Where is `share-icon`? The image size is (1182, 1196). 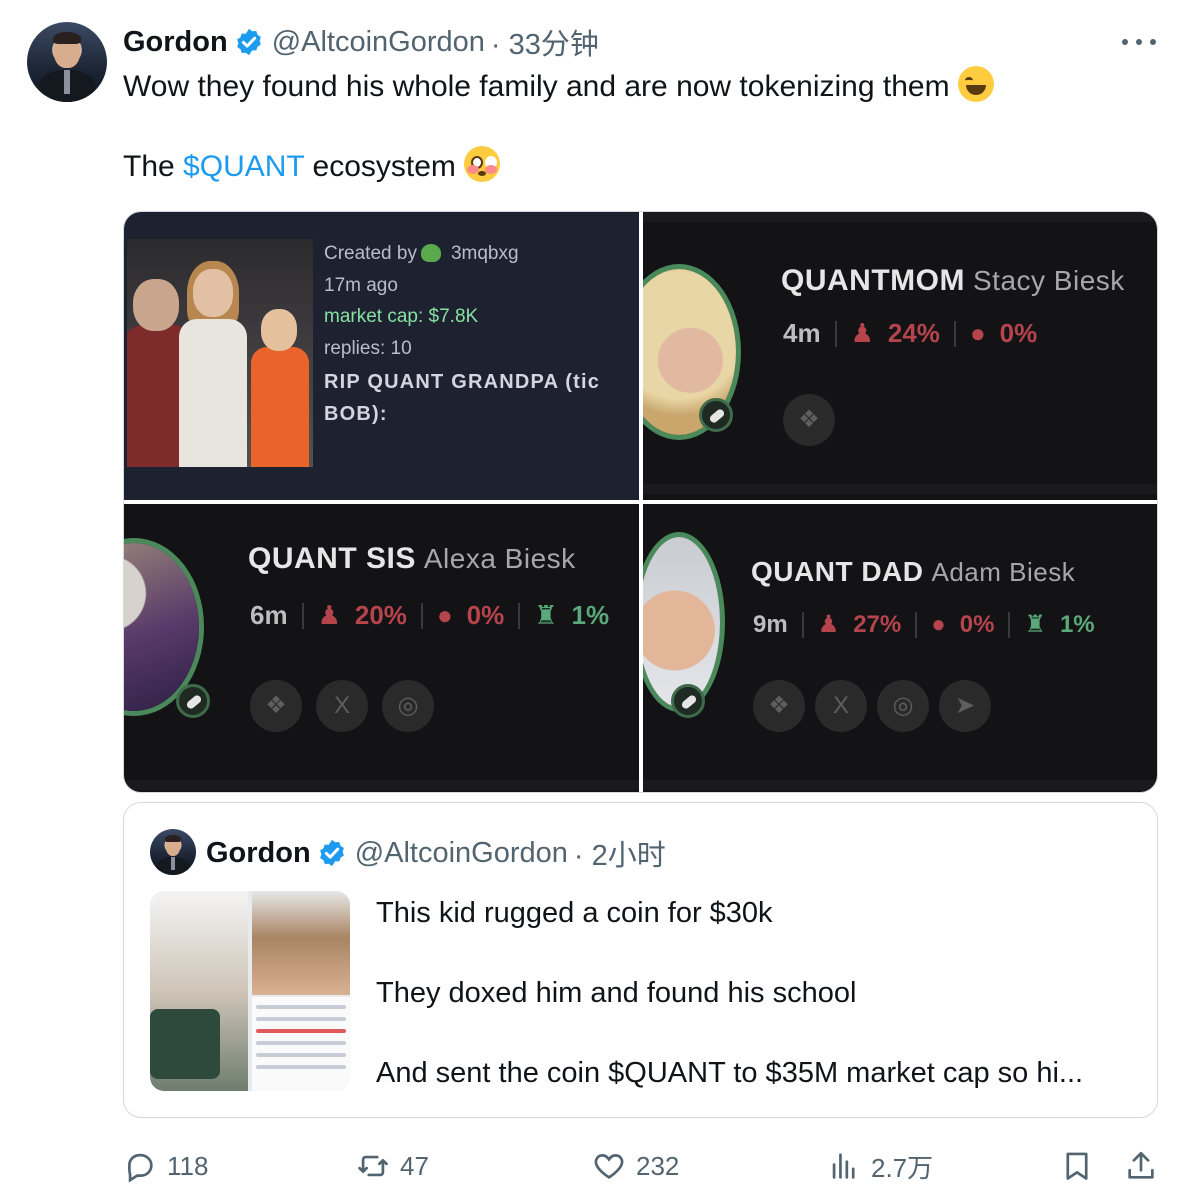 share-icon is located at coordinates (1141, 1165).